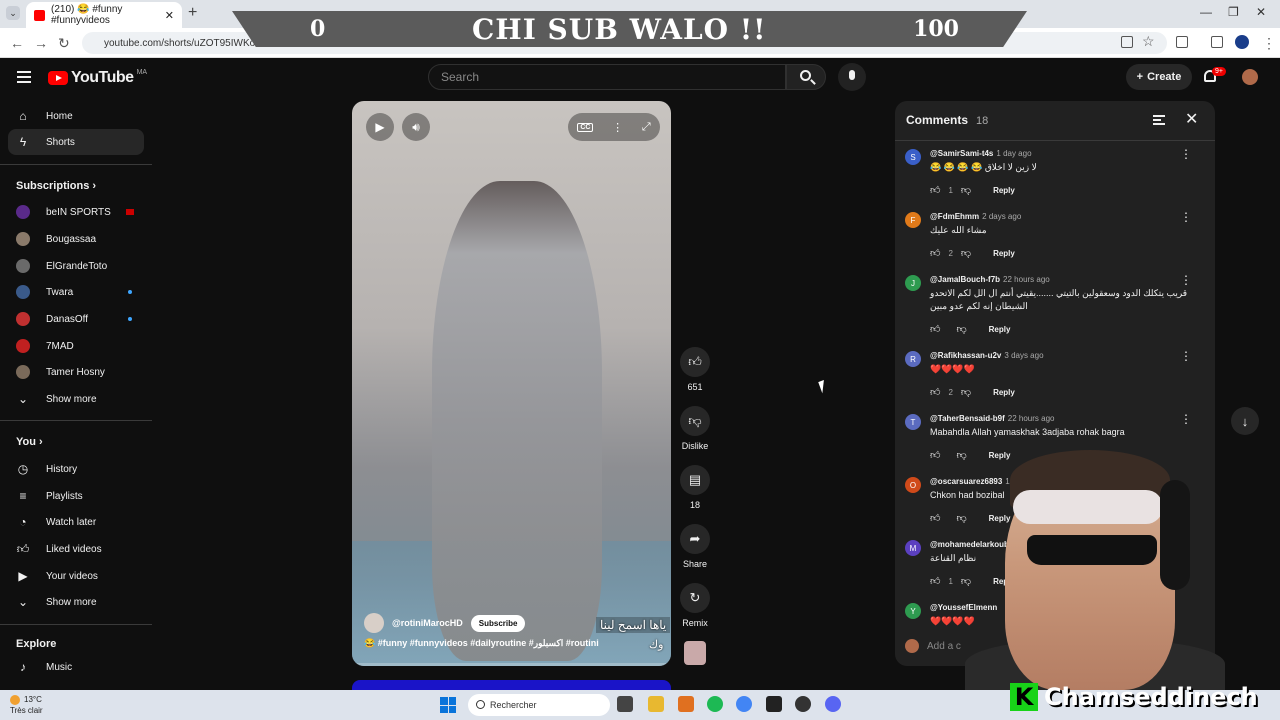 Image resolution: width=1280 pixels, height=720 pixels. I want to click on channel-name: @rotiniMarocHD, so click(427, 623).